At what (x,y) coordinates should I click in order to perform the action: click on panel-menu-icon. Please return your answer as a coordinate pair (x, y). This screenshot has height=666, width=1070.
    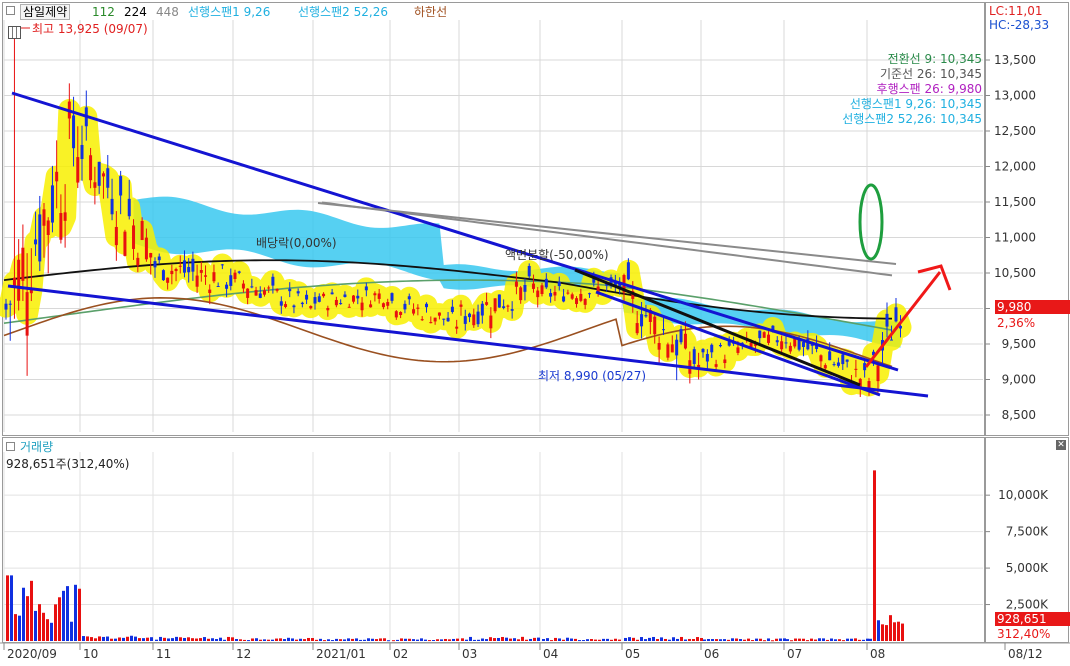
    Looking at the image, I should click on (10, 10).